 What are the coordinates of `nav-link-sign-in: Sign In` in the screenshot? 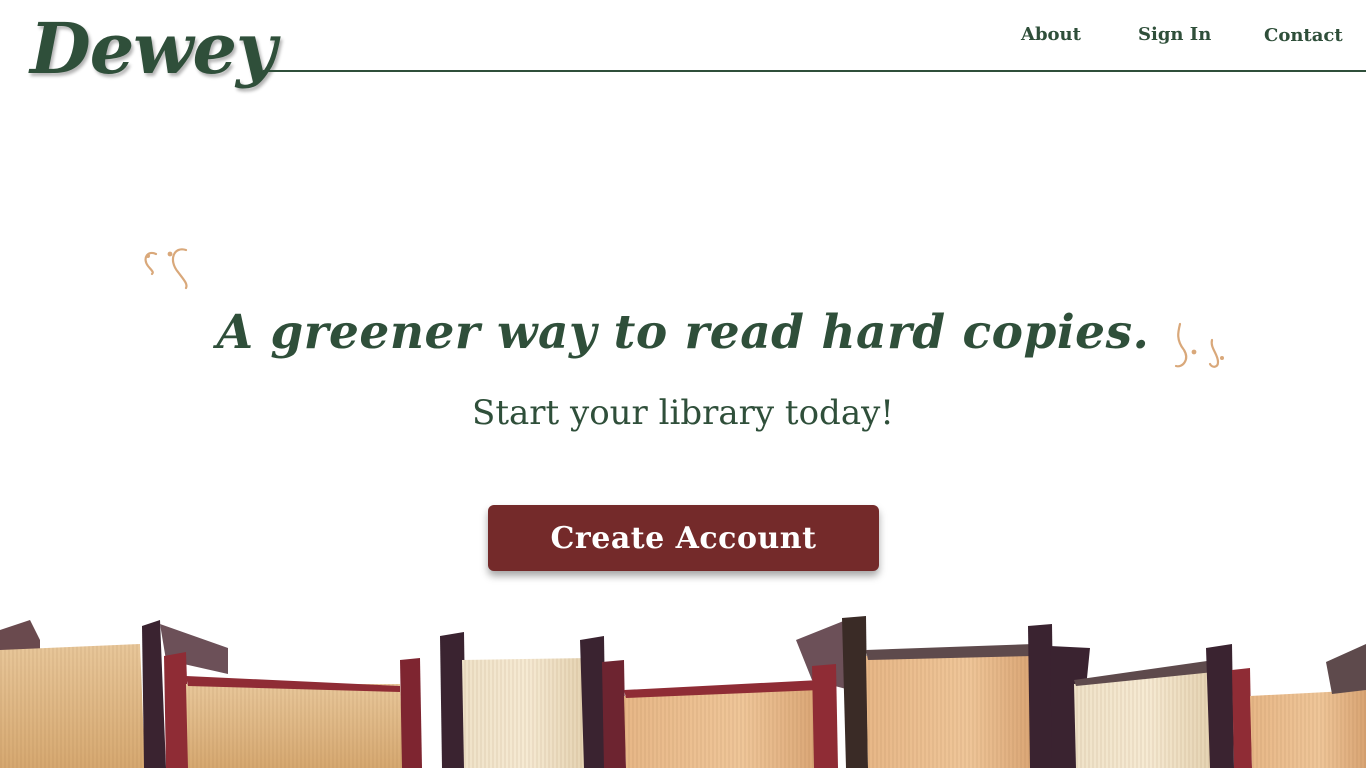 It's located at (1174, 34).